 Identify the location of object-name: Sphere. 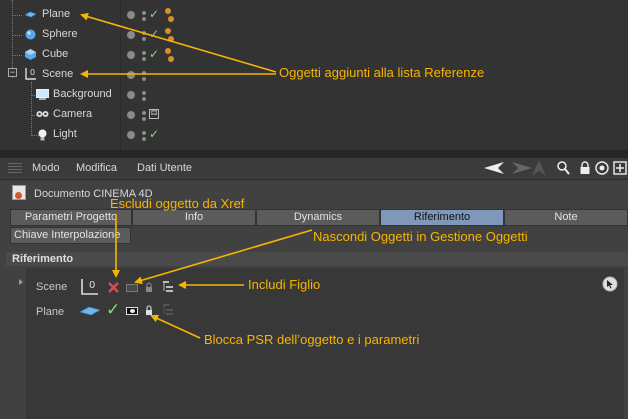
(60, 34).